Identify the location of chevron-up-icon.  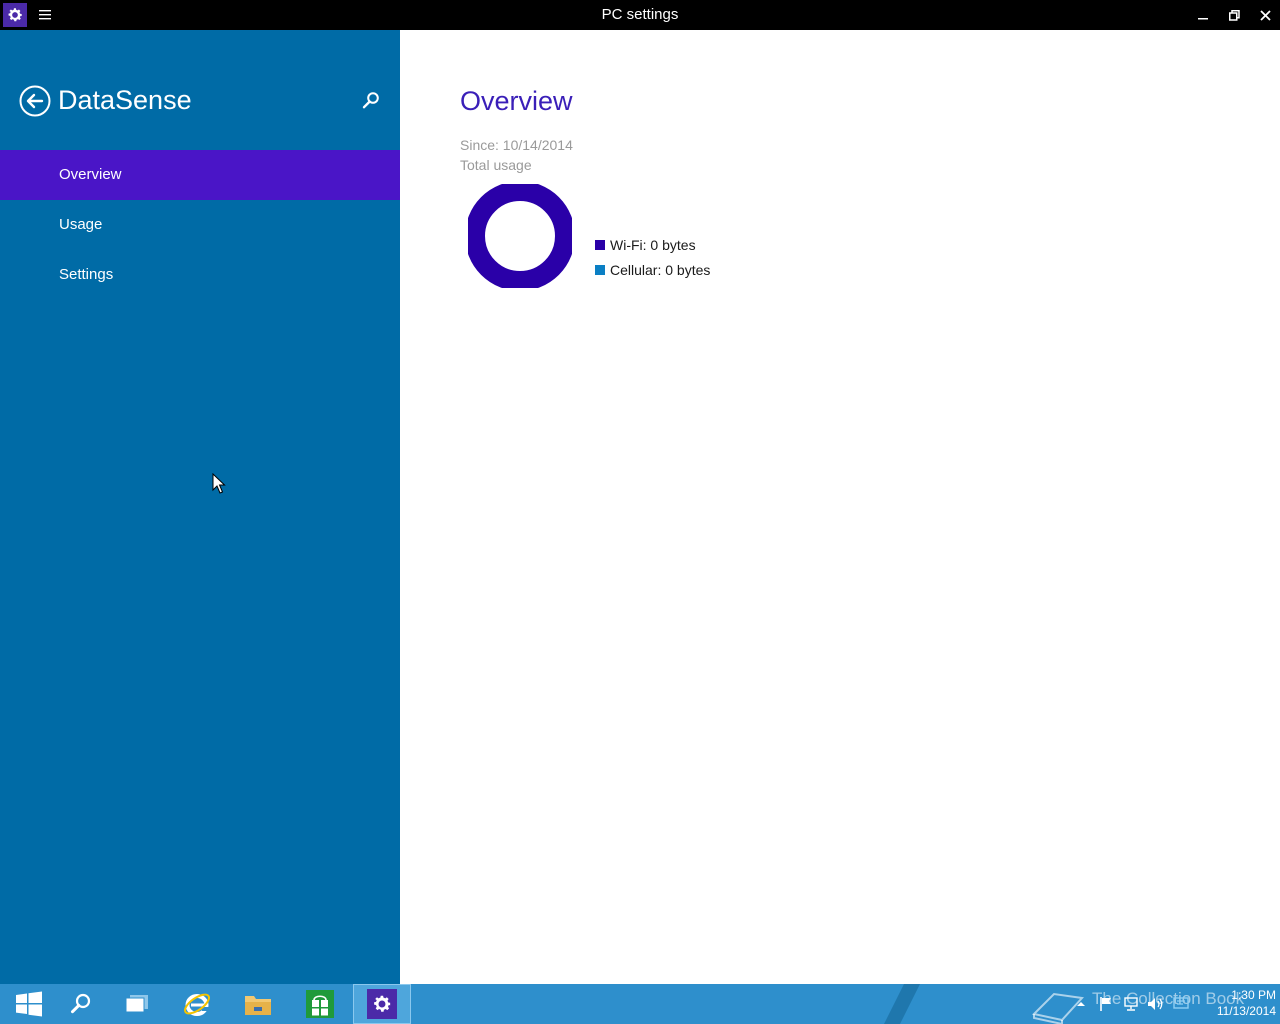
(1081, 1004).